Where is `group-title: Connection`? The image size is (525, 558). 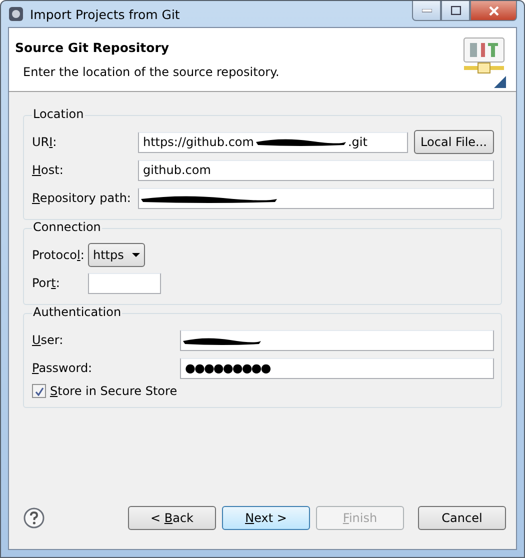
group-title: Connection is located at coordinates (67, 227).